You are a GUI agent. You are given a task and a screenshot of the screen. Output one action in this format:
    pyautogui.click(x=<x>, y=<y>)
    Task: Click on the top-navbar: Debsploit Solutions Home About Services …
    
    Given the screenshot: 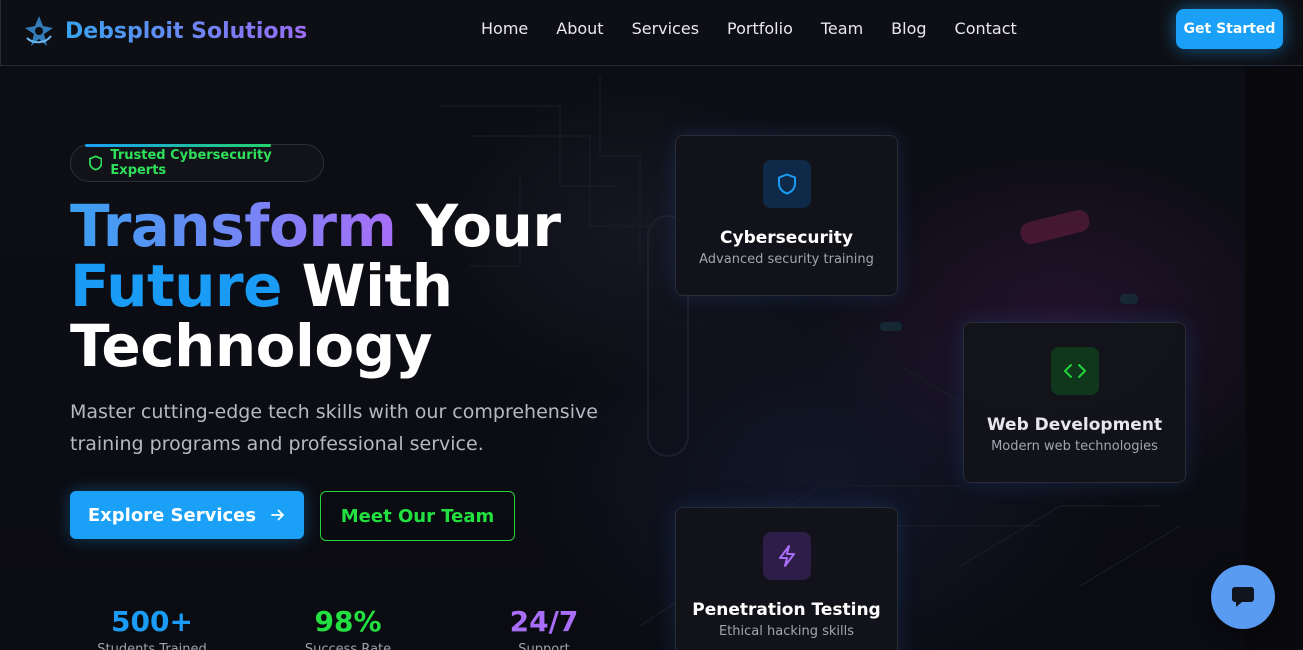 What is the action you would take?
    pyautogui.click(x=651, y=33)
    